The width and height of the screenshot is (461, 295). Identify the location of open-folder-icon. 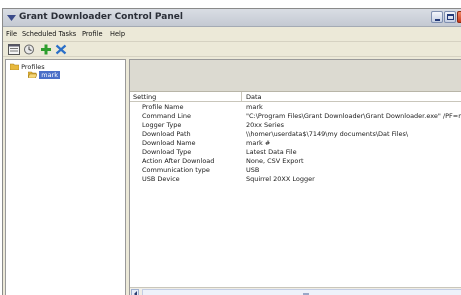
(32, 75).